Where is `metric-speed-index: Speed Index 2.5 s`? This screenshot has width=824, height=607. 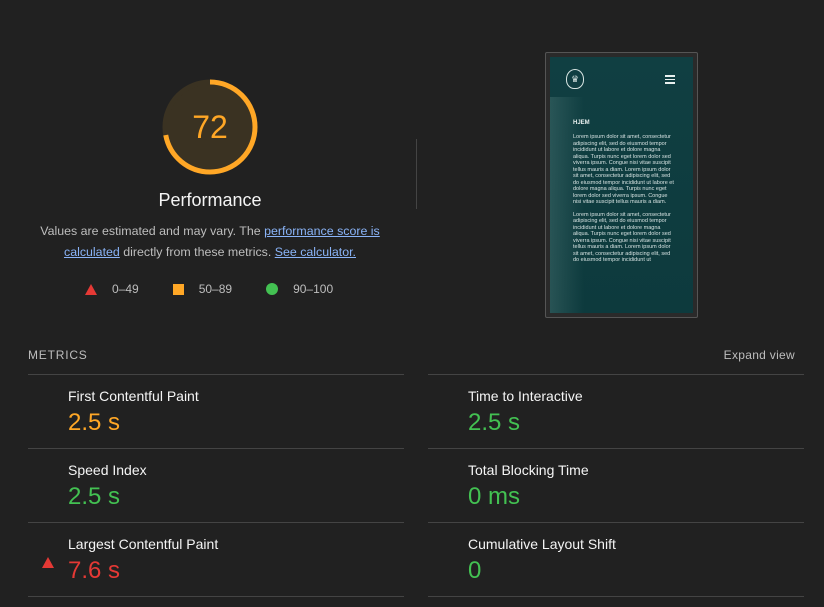 metric-speed-index: Speed Index 2.5 s is located at coordinates (216, 485).